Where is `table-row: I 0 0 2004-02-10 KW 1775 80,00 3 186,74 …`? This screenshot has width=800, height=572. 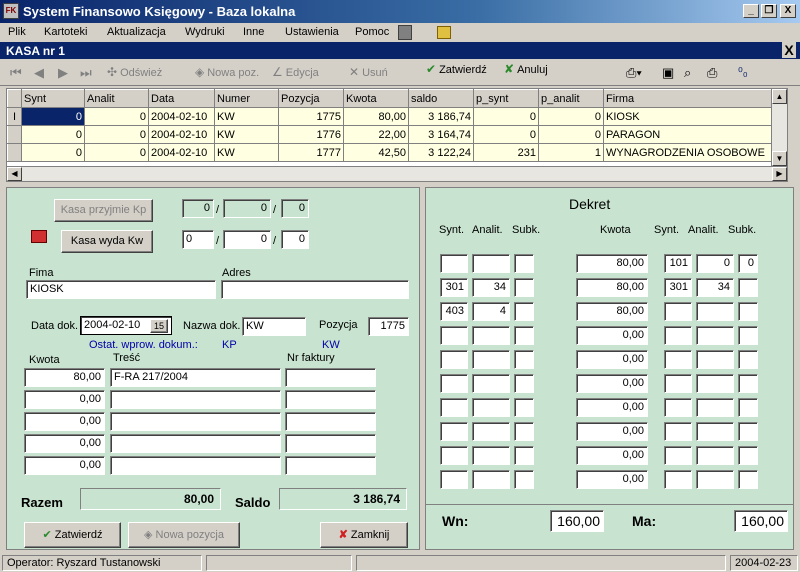 table-row: I 0 0 2004-02-10 KW 1775 80,00 3 186,74 … is located at coordinates (395, 116).